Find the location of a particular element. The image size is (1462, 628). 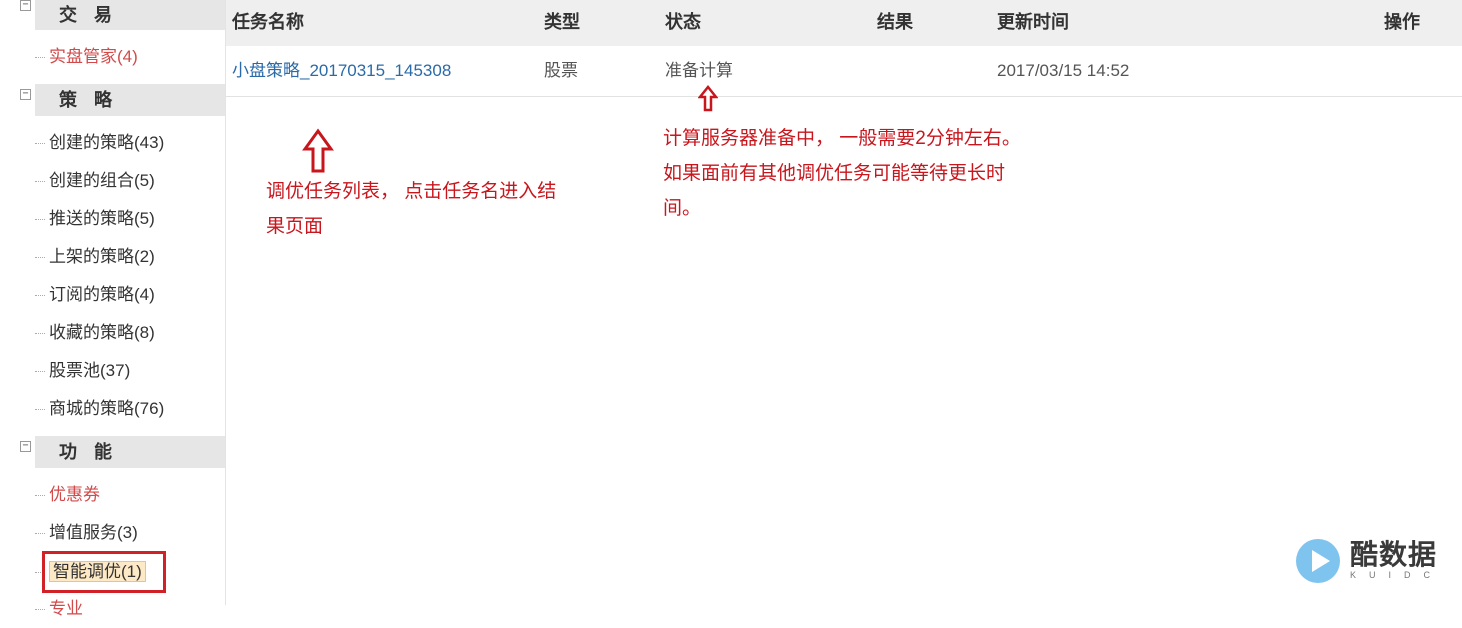

section-title-trade: 交 易 is located at coordinates (130, 15).